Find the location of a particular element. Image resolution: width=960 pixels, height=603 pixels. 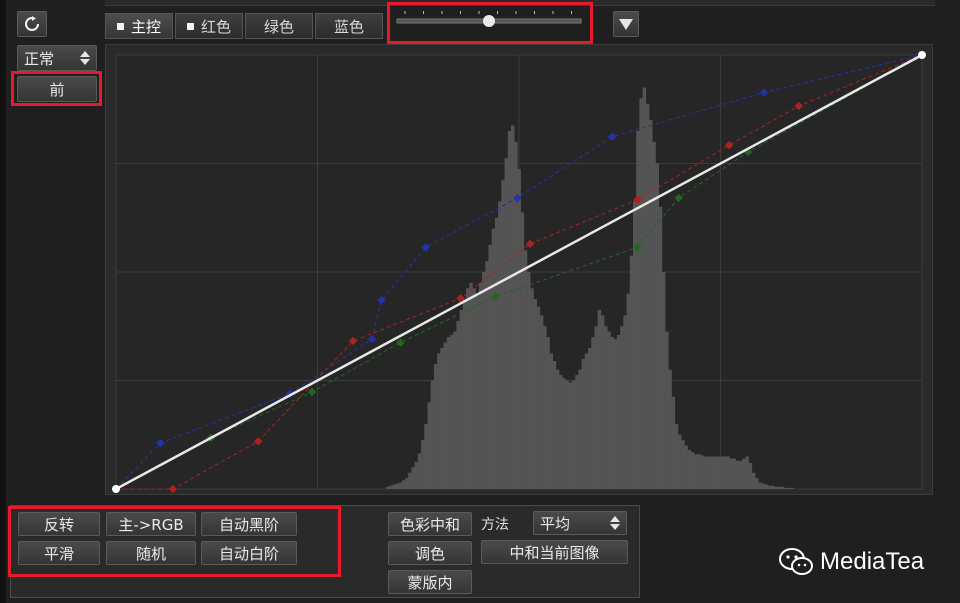

color-neutralize-button: 色彩中和 is located at coordinates (430, 524).